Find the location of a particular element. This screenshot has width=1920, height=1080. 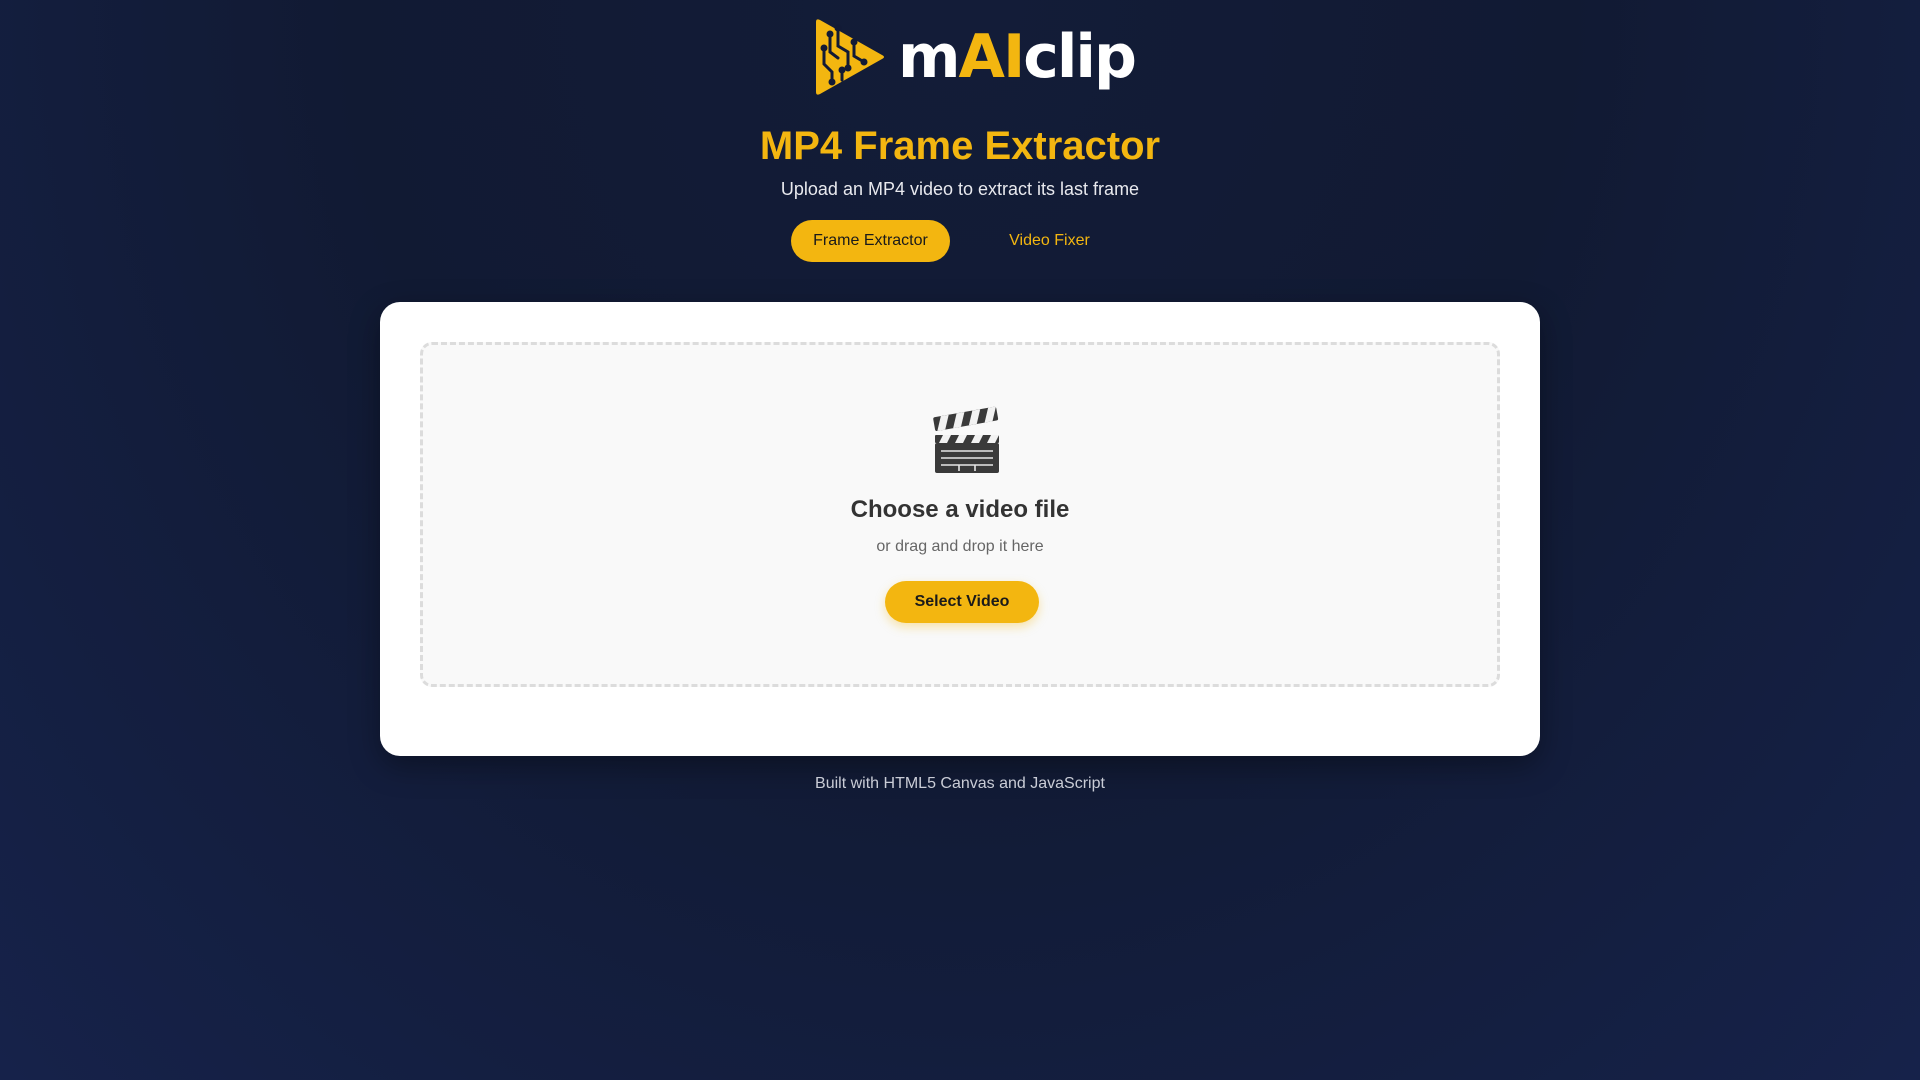

play-circuit-logo-icon is located at coordinates (850, 57).